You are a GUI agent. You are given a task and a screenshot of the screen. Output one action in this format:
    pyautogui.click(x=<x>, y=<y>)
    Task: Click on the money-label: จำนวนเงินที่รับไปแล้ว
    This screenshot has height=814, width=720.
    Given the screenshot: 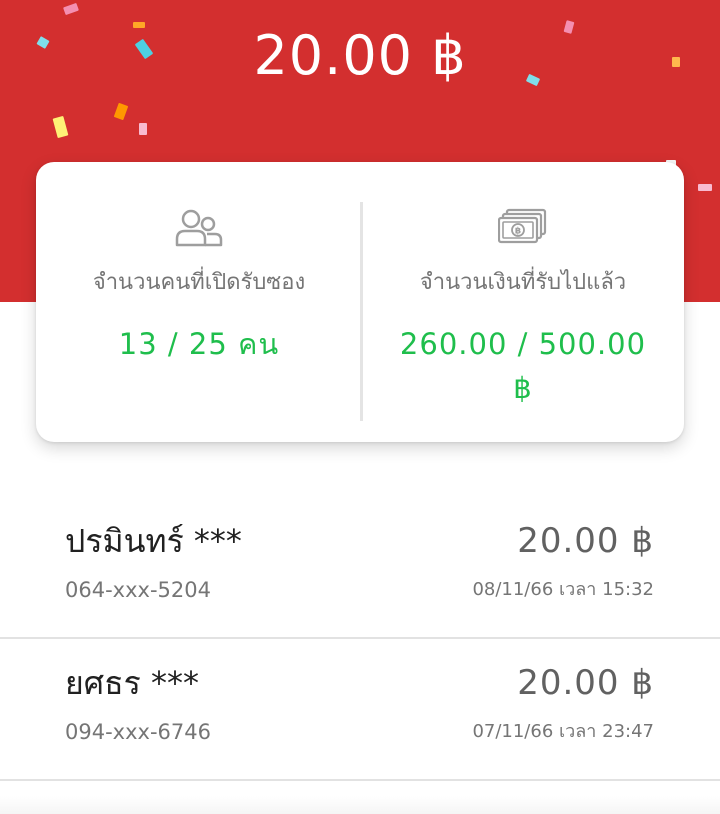 What is the action you would take?
    pyautogui.click(x=523, y=282)
    